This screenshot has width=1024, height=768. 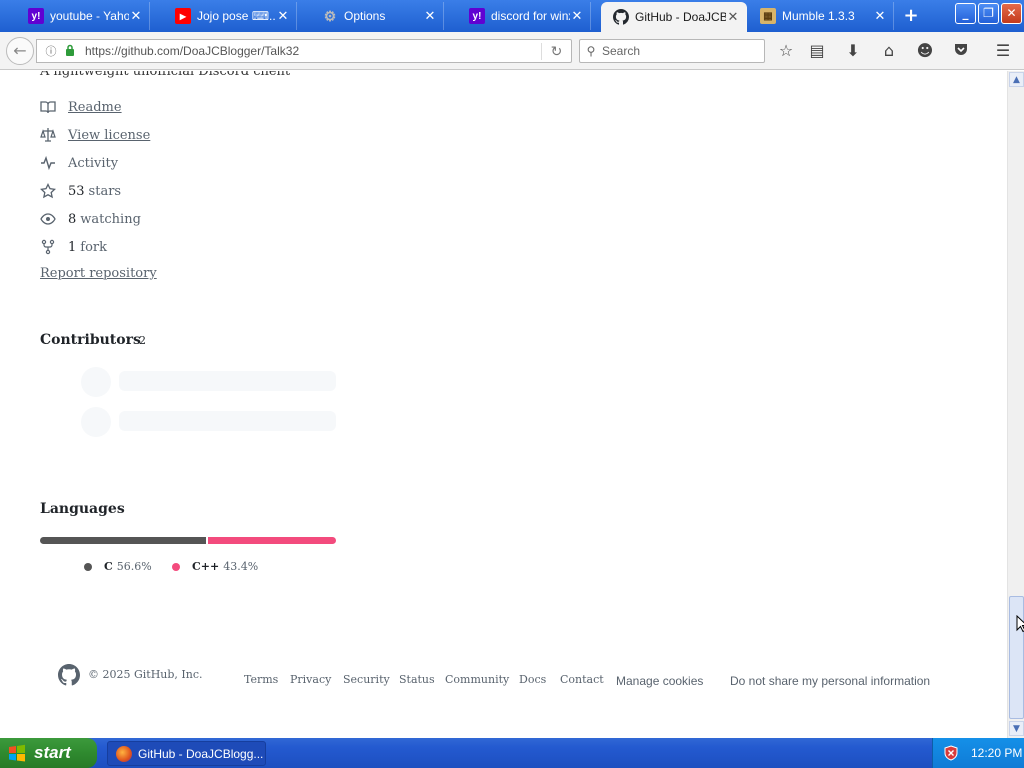 What do you see at coordinates (48, 247) in the screenshot?
I see `fork-icon` at bounding box center [48, 247].